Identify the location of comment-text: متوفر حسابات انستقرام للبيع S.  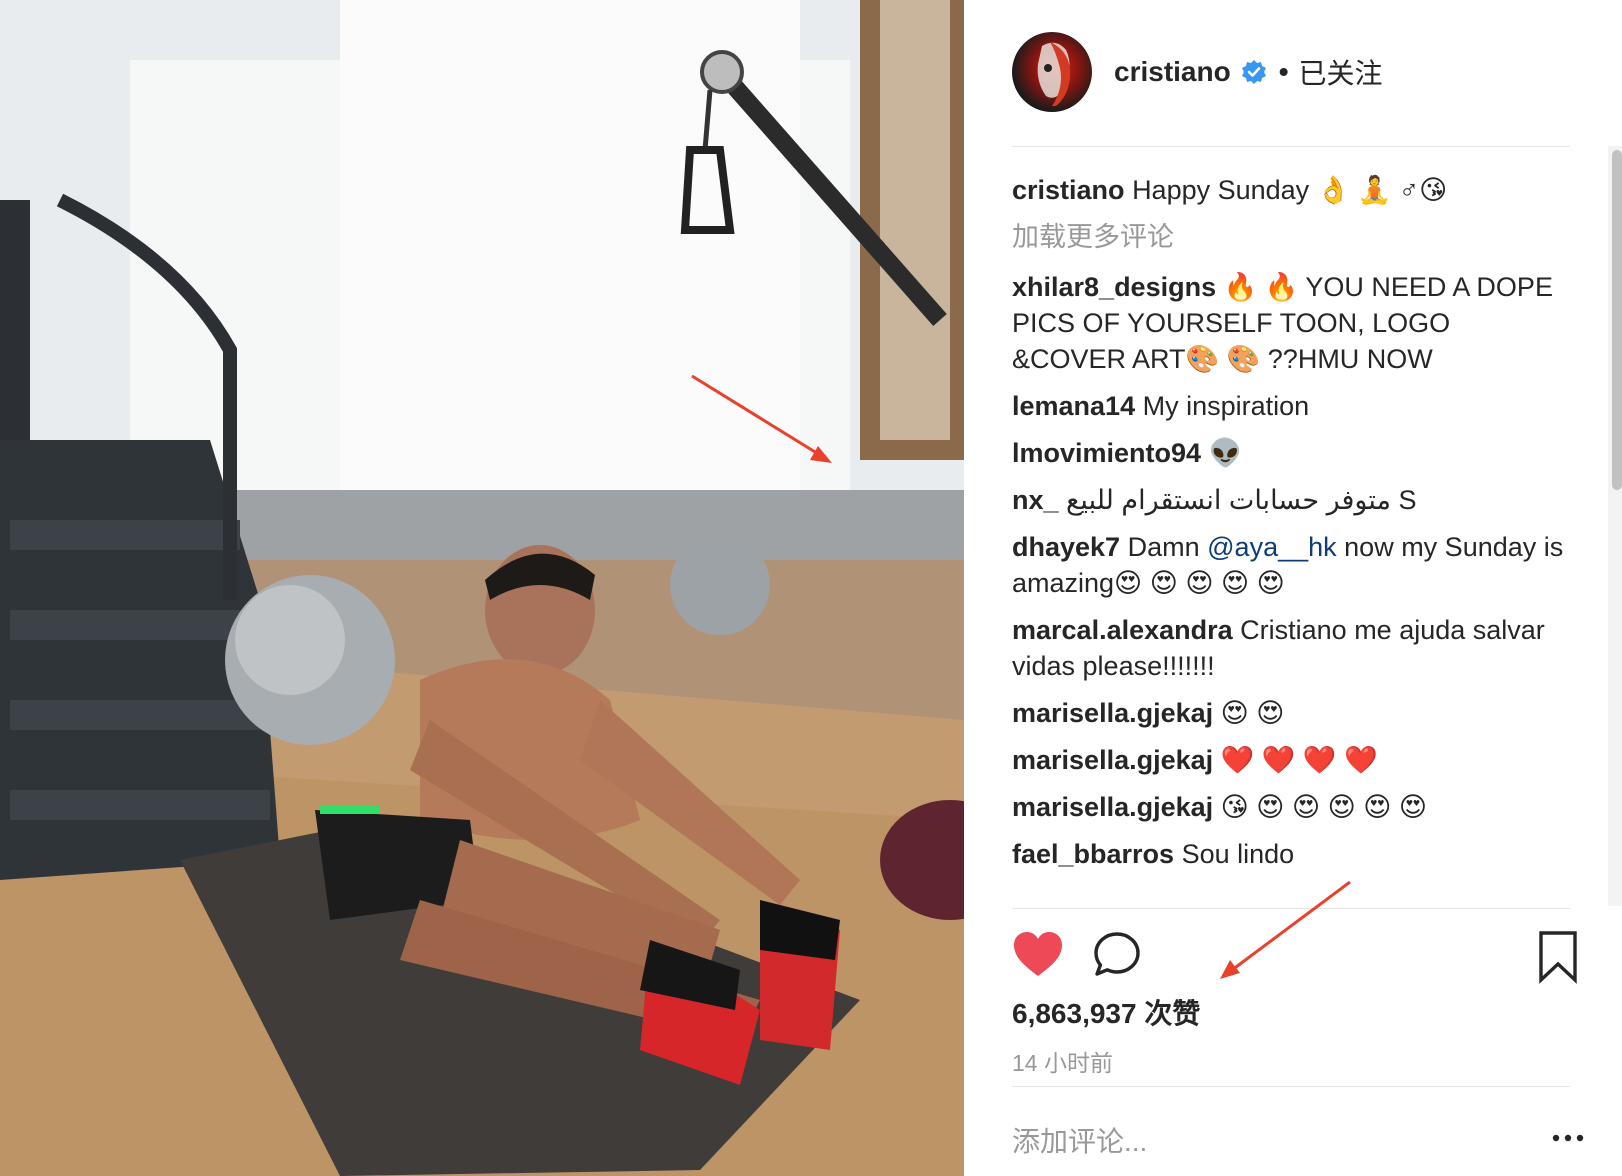
(1241, 500).